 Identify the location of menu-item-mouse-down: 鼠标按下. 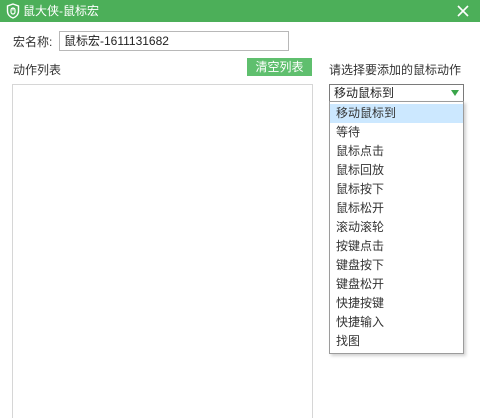
(396, 189).